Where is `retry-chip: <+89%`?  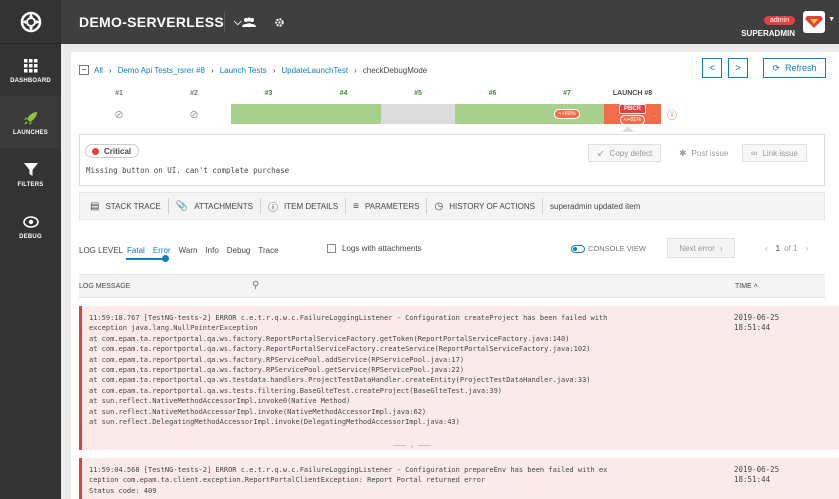 retry-chip: <+89% is located at coordinates (567, 114).